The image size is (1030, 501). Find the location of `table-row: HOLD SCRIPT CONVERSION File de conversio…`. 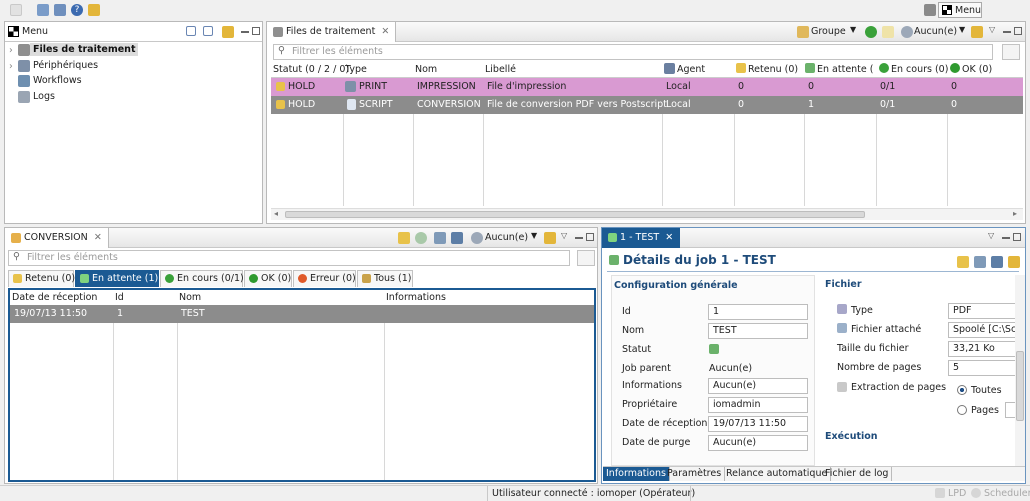

table-row: HOLD SCRIPT CONVERSION File de conversio… is located at coordinates (647, 105).